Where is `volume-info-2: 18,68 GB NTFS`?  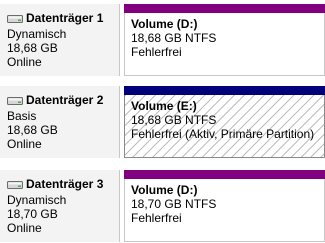 volume-info-2: 18,68 GB NTFS is located at coordinates (174, 120).